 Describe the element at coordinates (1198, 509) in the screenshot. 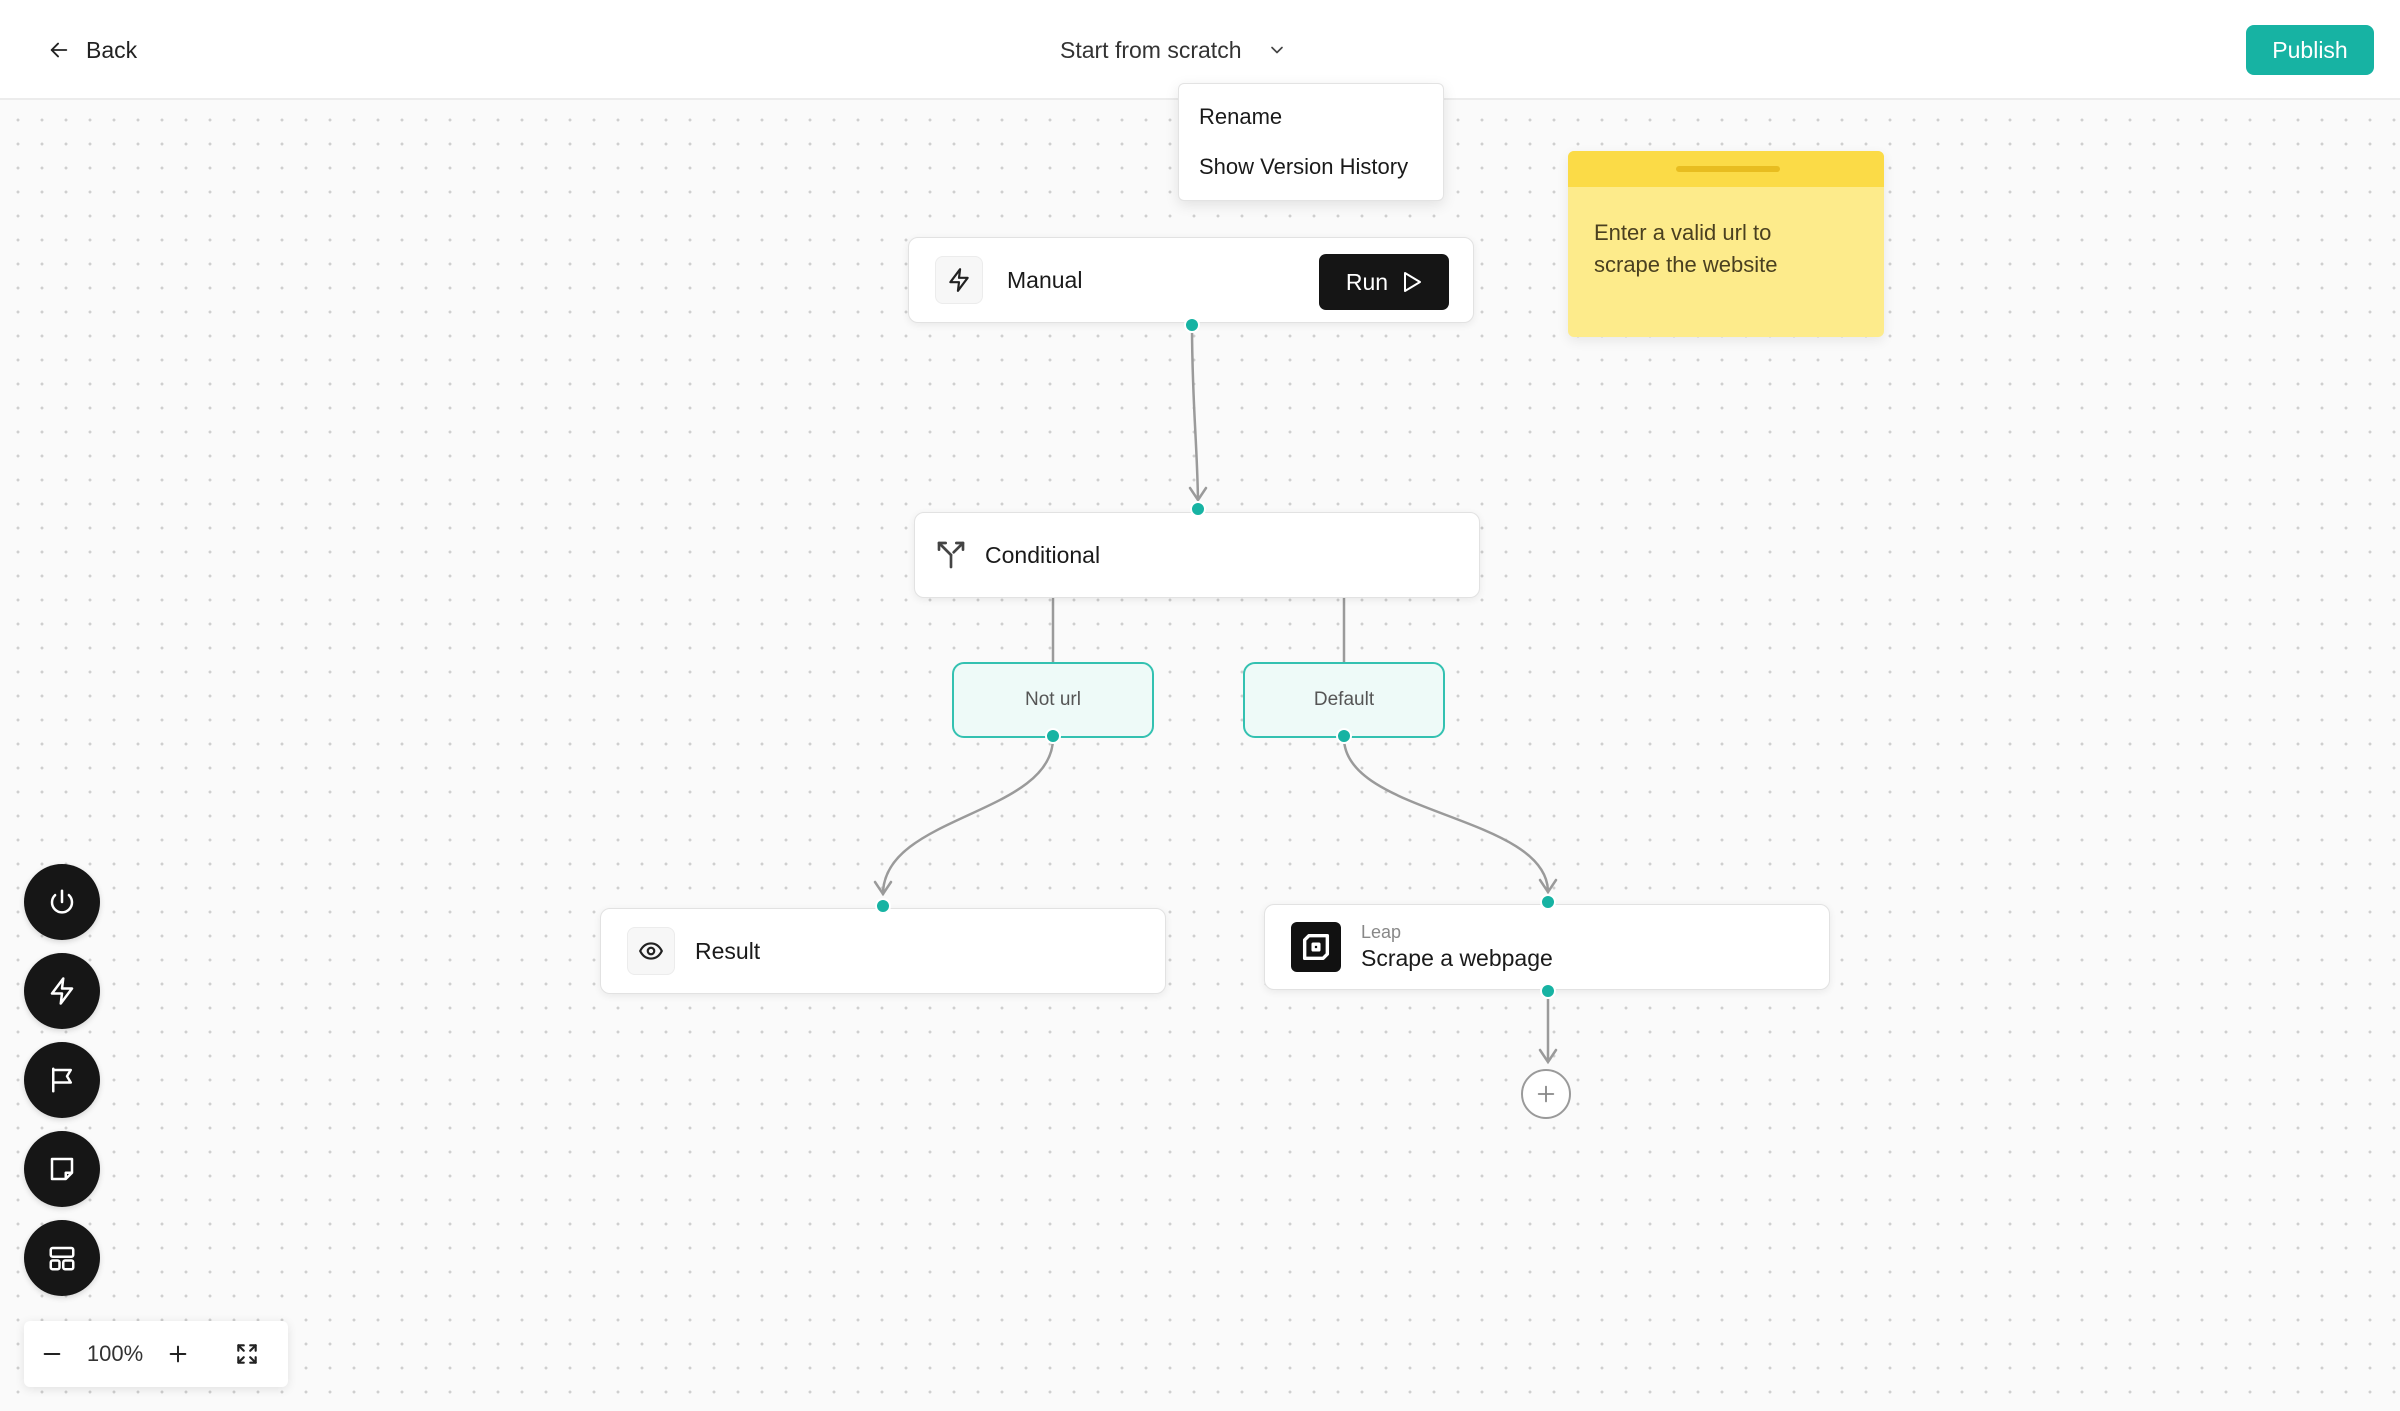

I see `node-conditional-input-handle` at that location.